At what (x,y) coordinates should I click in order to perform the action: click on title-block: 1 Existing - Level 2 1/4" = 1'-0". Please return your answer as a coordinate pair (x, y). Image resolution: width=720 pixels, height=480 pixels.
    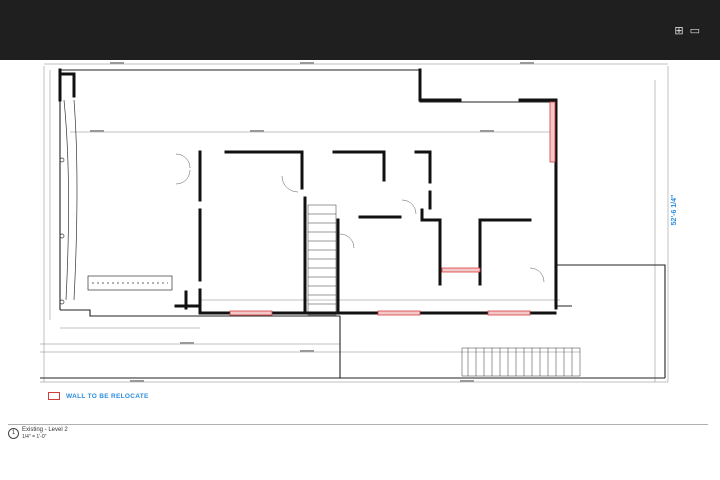
    Looking at the image, I should click on (358, 432).